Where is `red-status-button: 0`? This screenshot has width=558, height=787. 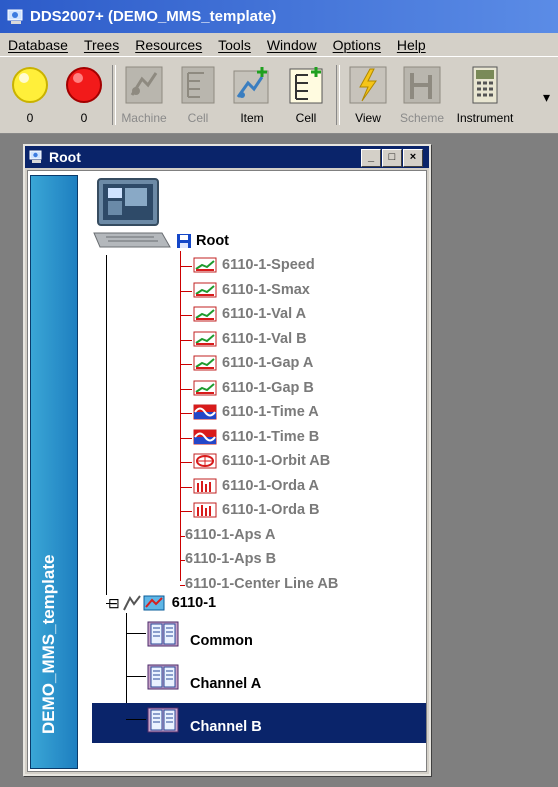
red-status-button: 0 is located at coordinates (84, 96).